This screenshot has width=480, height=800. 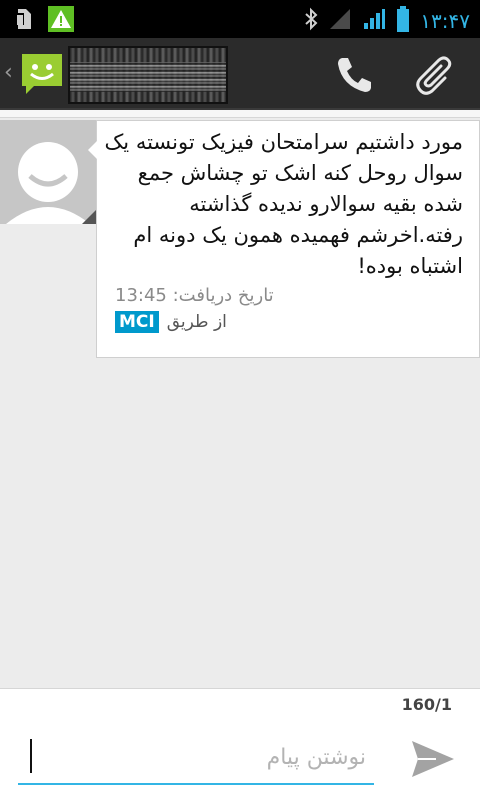 What do you see at coordinates (240, 114) in the screenshot?
I see `divider` at bounding box center [240, 114].